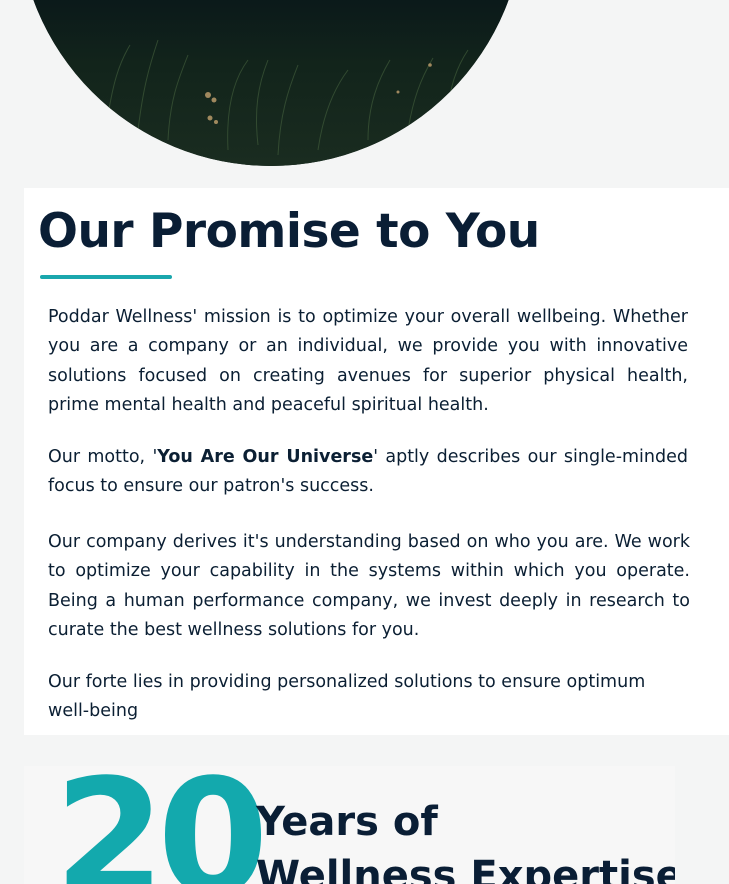  I want to click on hero-image, so click(271, 83).